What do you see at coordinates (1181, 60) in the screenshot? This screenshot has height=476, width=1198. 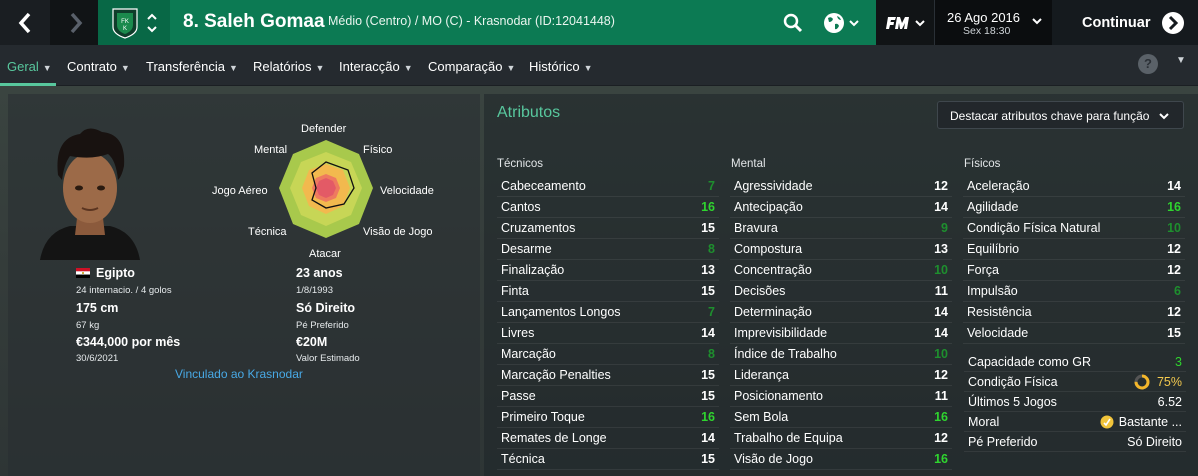 I see `more-options-icon: ▼` at bounding box center [1181, 60].